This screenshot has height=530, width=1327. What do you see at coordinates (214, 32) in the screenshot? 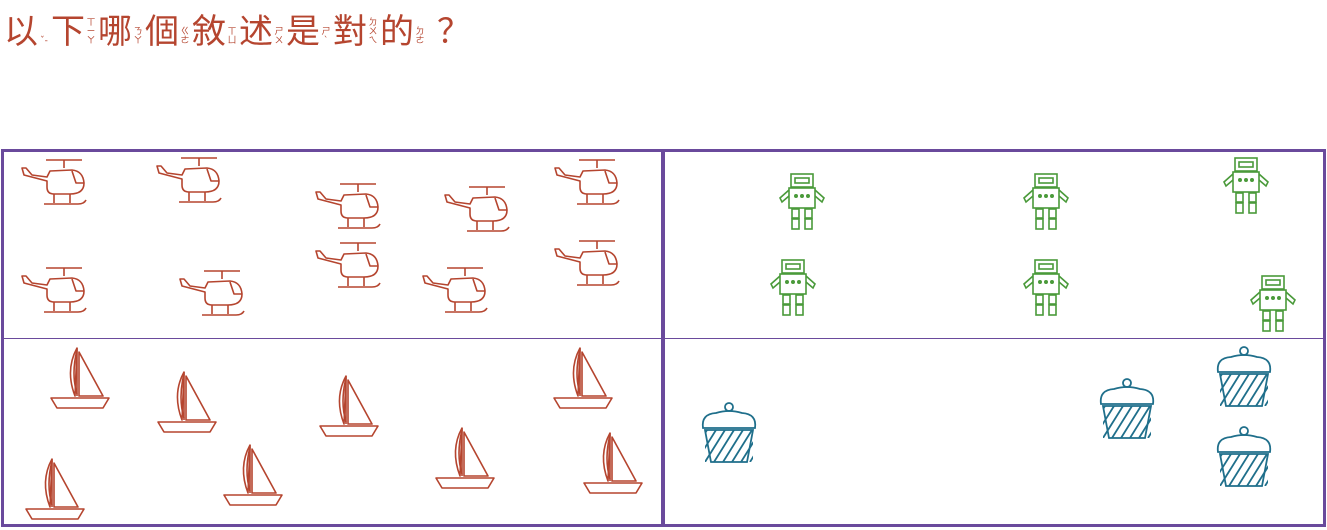
I see `question-char: 敘ㄒ ㄩ` at bounding box center [214, 32].